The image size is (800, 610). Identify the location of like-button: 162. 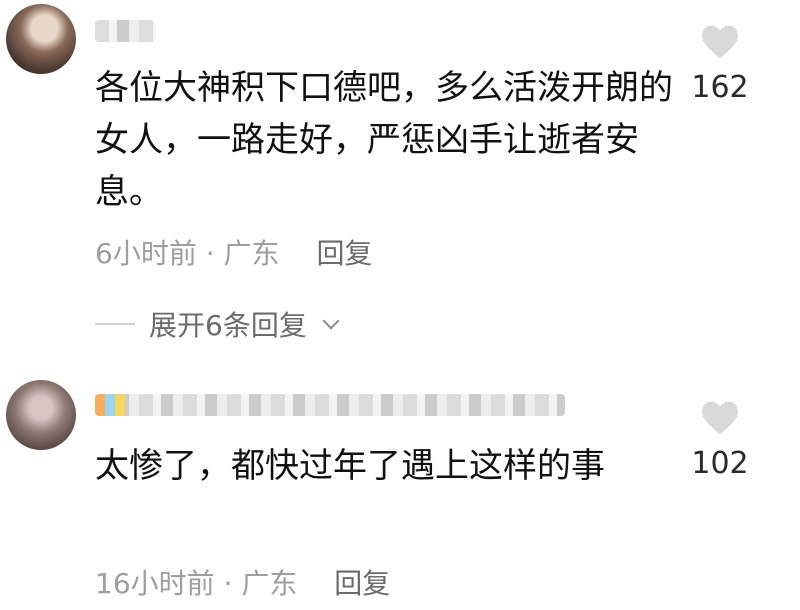
(720, 64).